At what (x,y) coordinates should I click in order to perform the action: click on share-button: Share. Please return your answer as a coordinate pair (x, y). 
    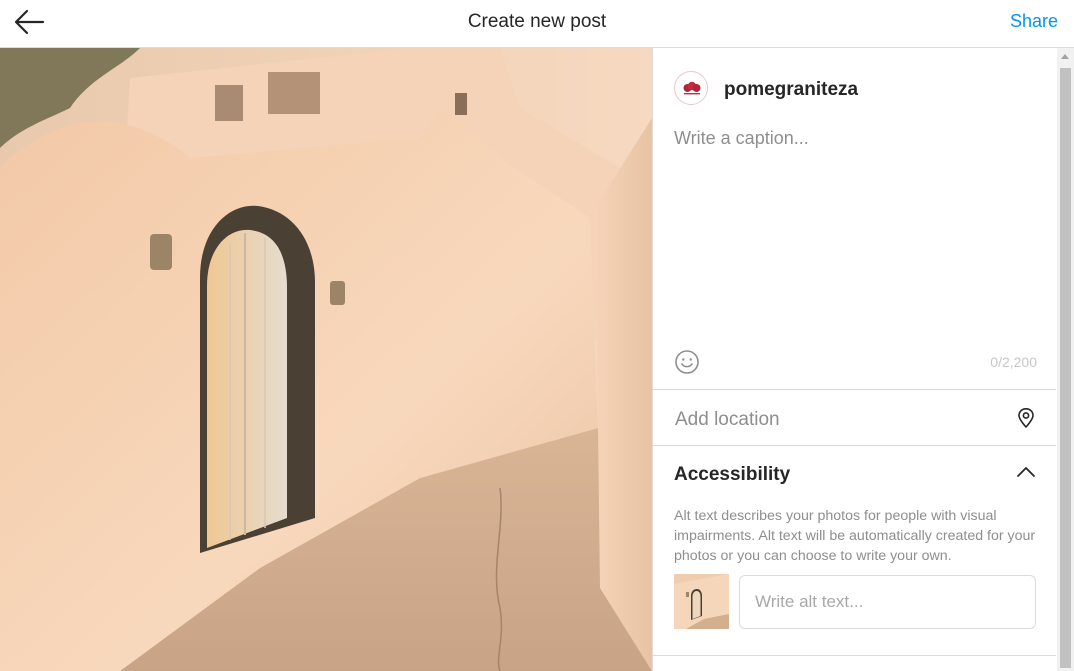
    Looking at the image, I should click on (1034, 21).